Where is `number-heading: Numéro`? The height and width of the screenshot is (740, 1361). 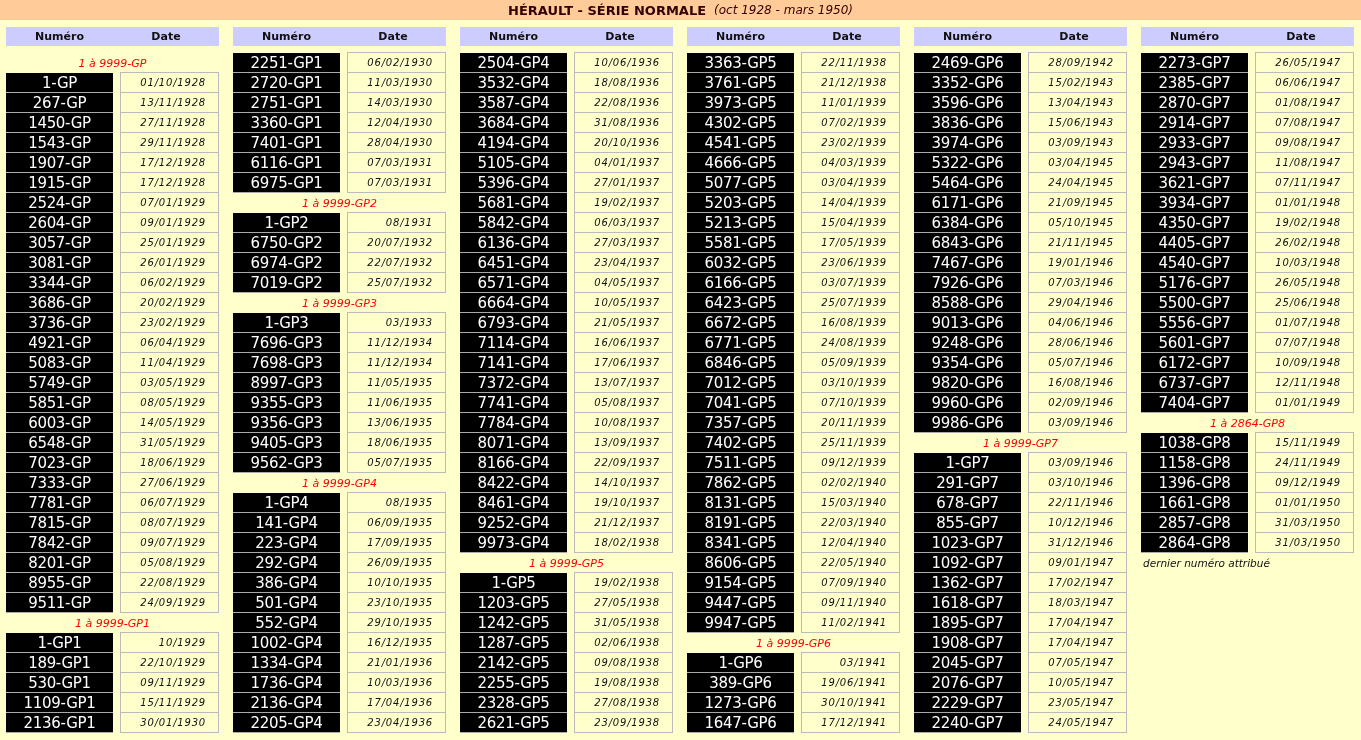 number-heading: Numéro is located at coordinates (59, 36).